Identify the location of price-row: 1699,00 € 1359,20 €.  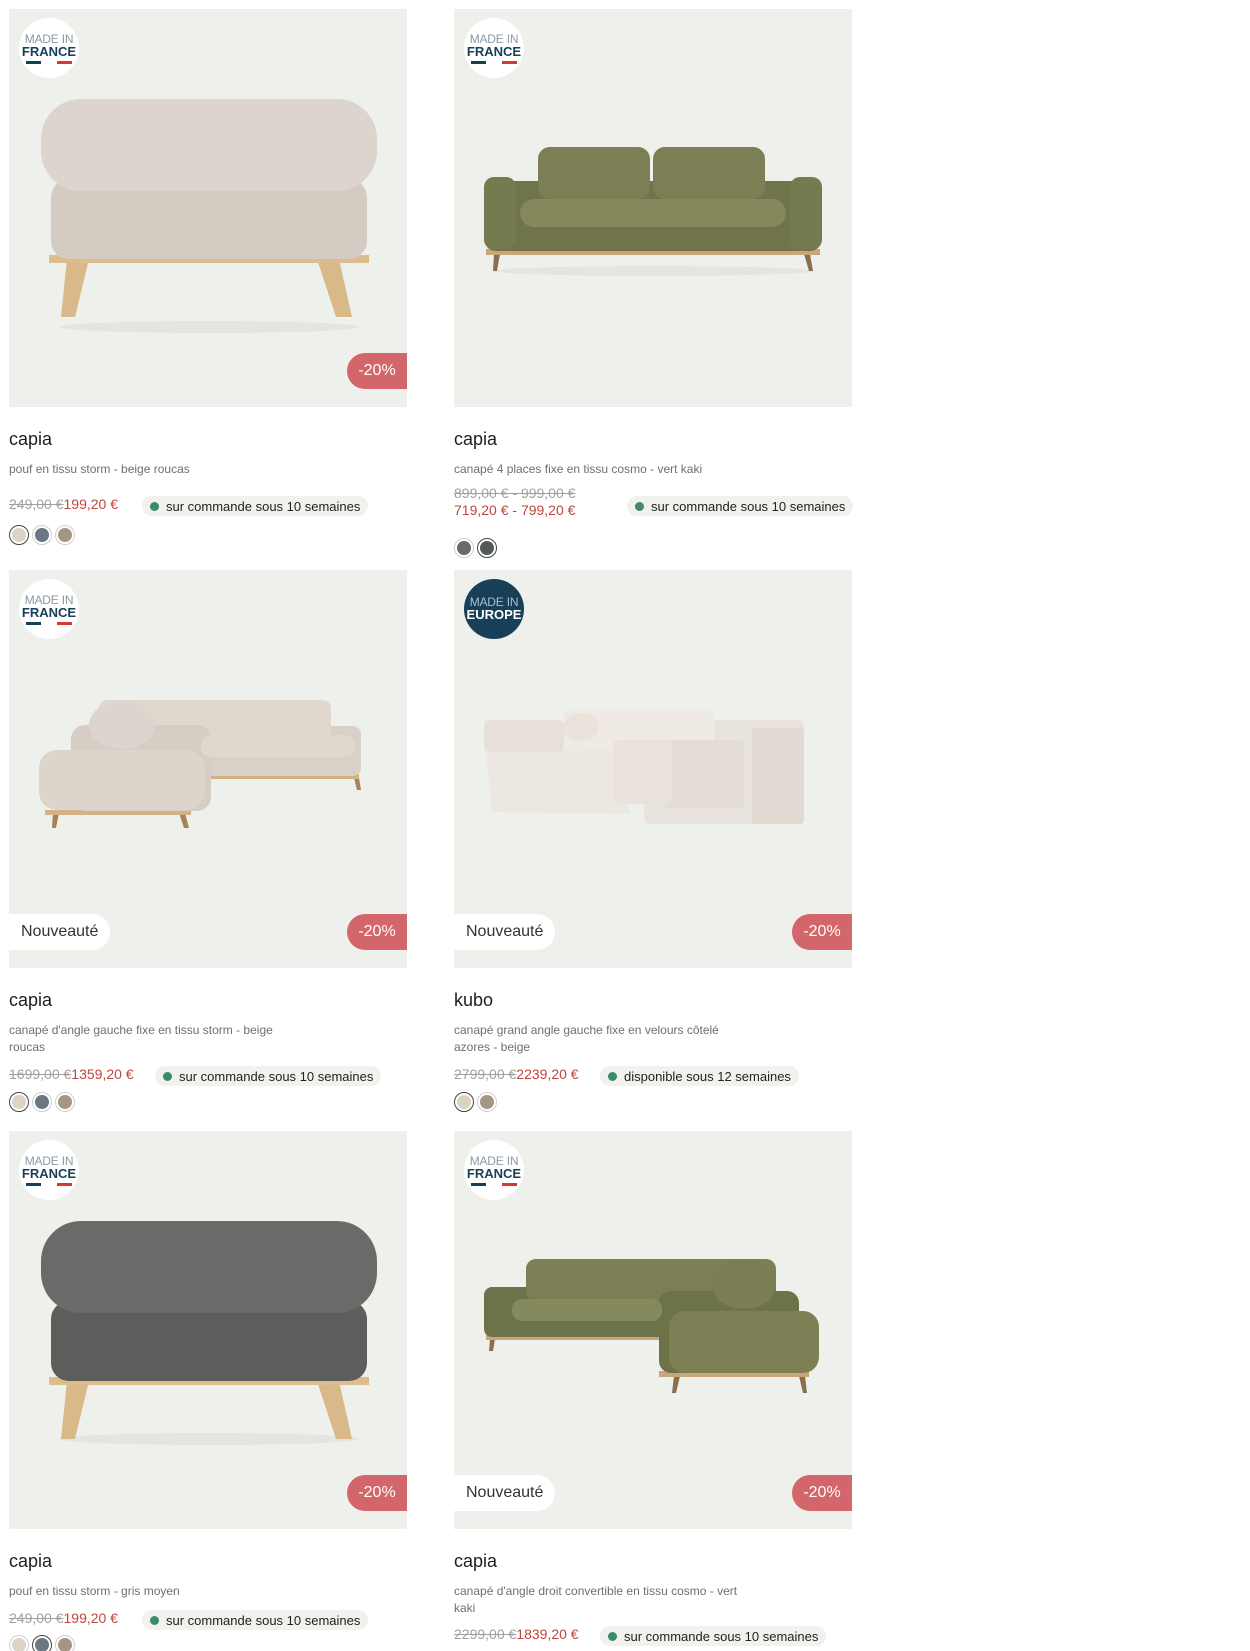
(71, 1074).